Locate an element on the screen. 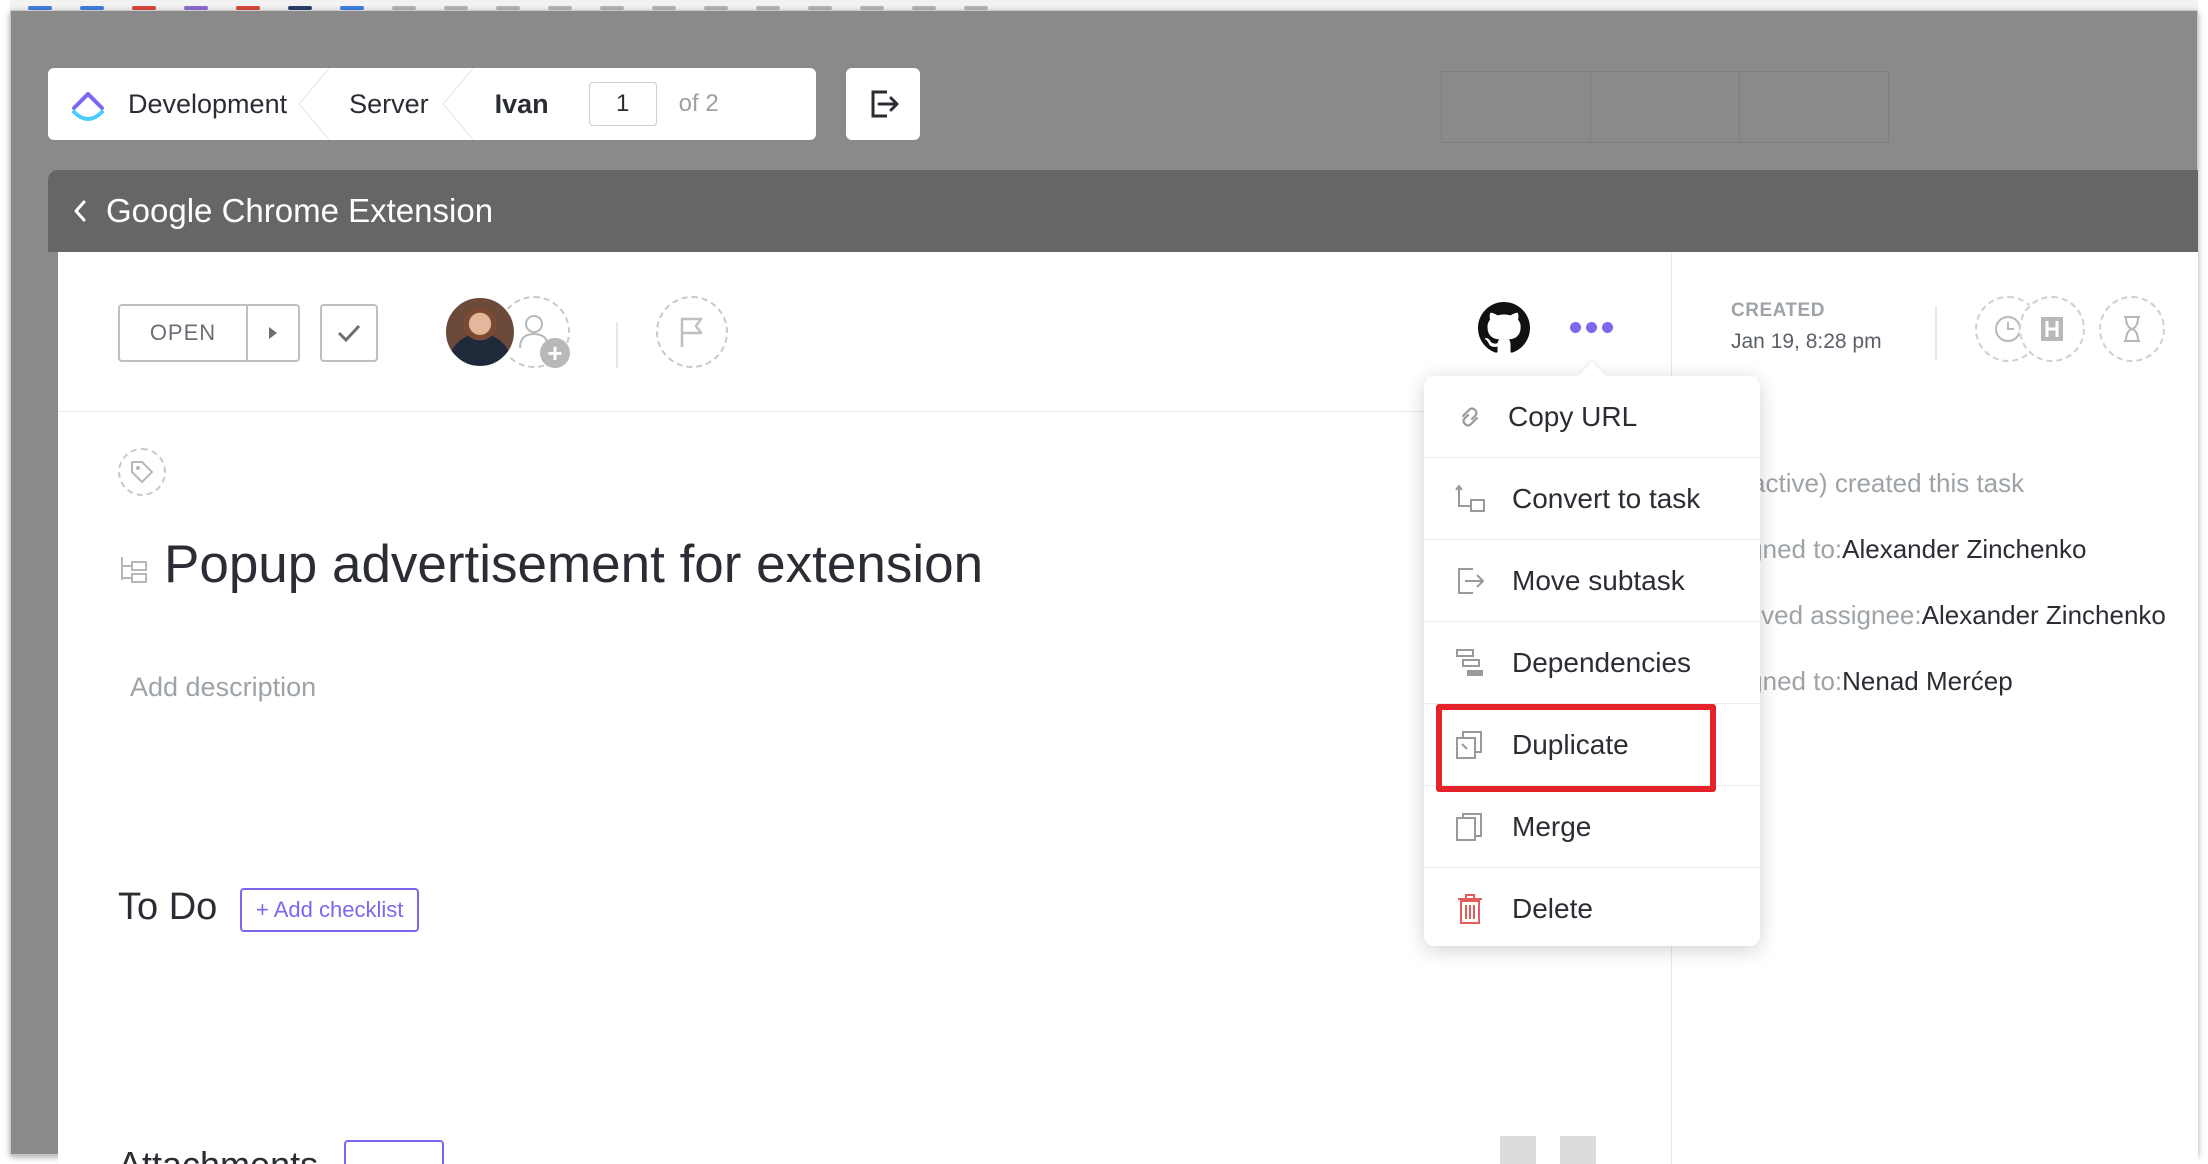  background-view-tabs is located at coordinates (1665, 107).